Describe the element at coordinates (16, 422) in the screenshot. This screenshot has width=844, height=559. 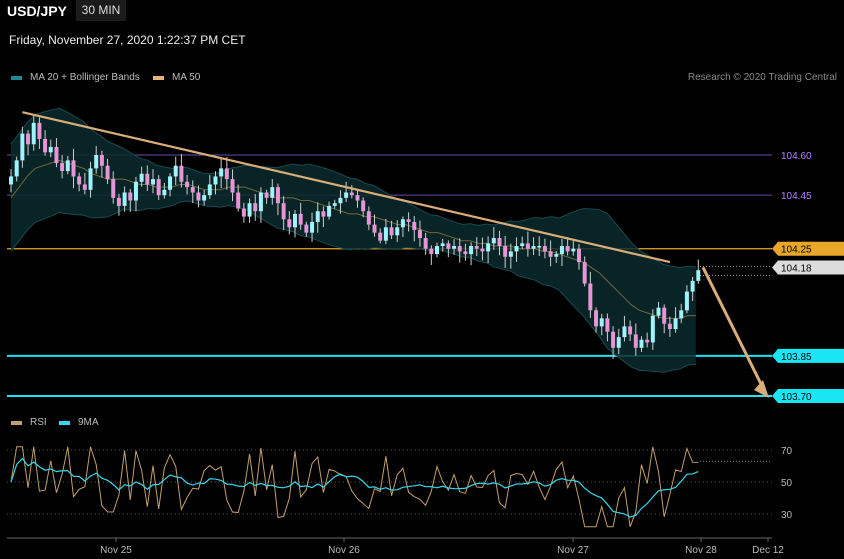
I see `legend-swatch-rsi` at that location.